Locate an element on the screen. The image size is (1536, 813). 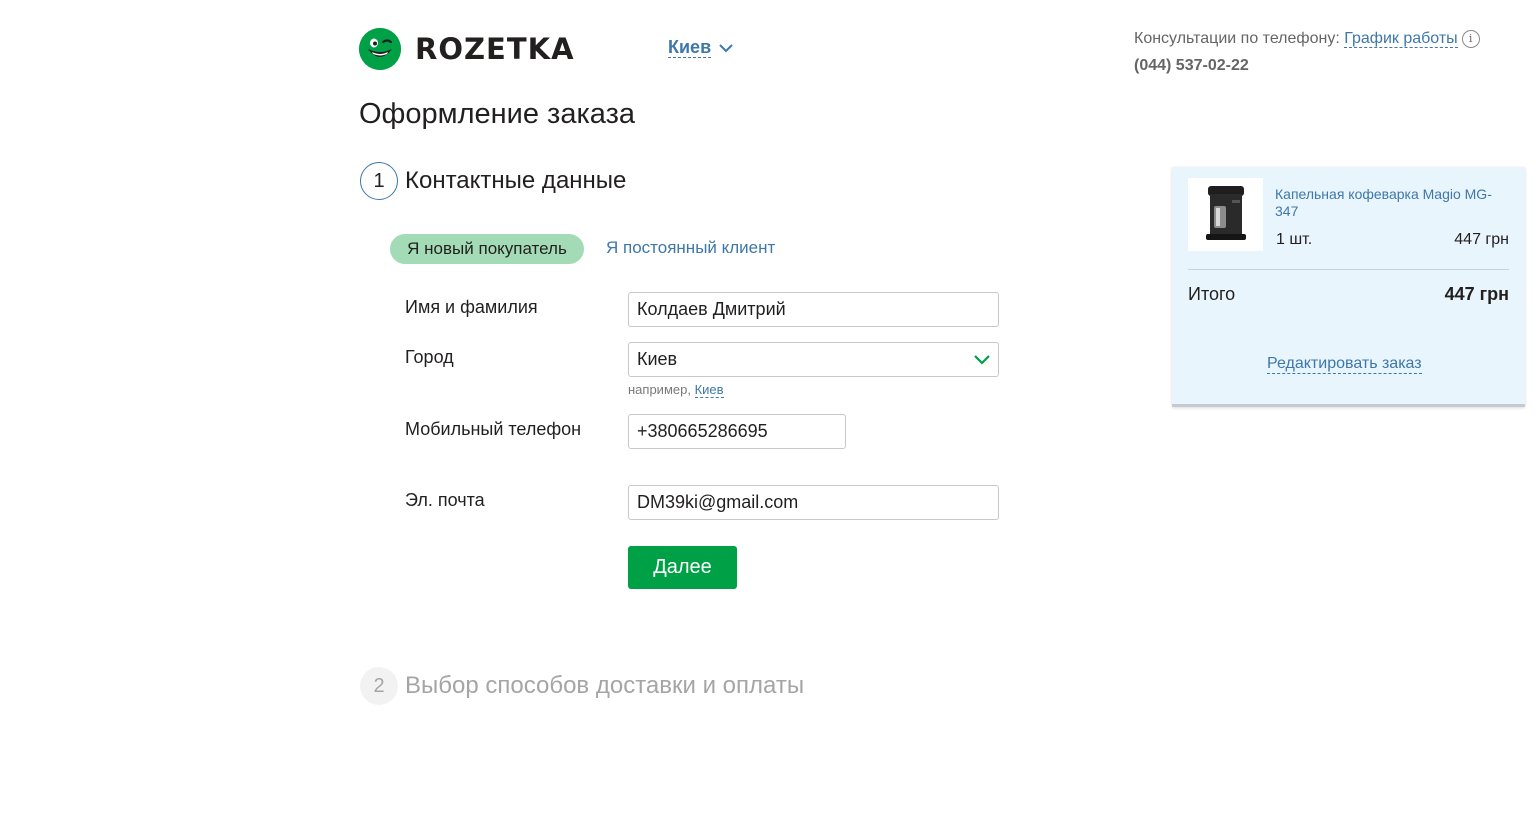
cart-item-quantity: 1 шт. is located at coordinates (1294, 239).